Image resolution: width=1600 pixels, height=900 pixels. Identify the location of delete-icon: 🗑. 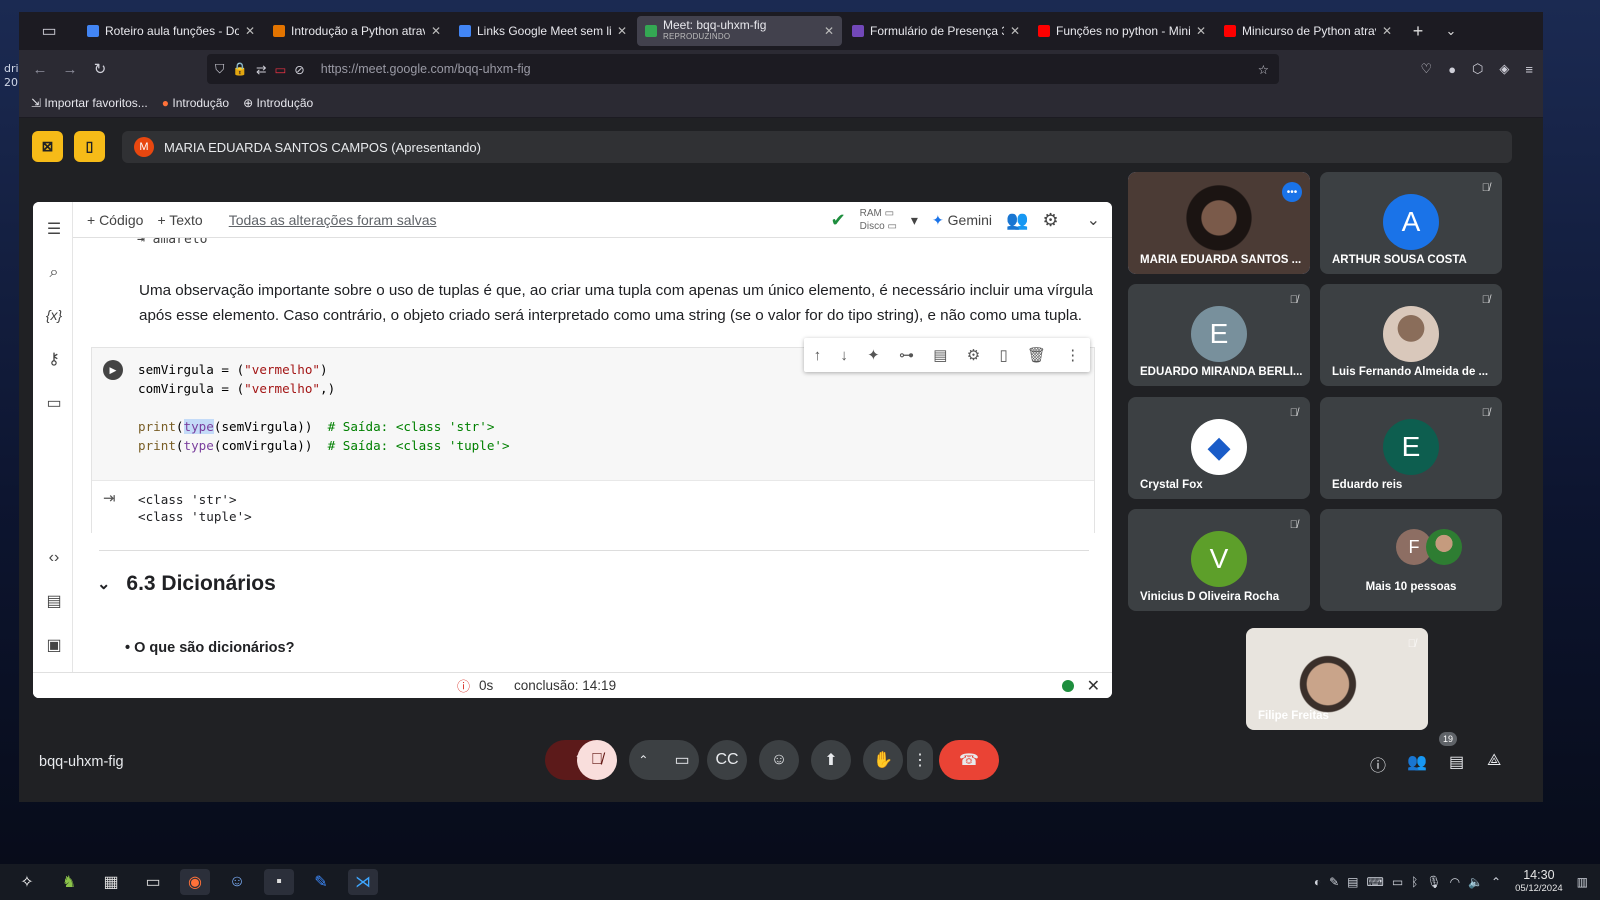
(1036, 355).